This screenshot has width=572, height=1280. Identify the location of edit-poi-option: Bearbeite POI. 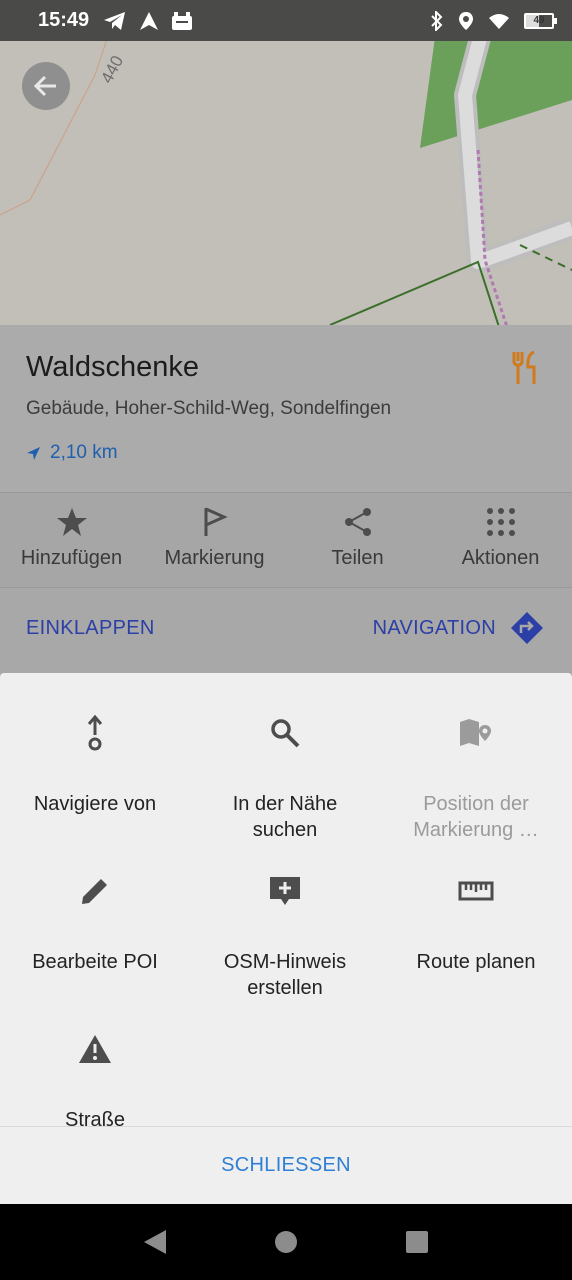
(95, 923).